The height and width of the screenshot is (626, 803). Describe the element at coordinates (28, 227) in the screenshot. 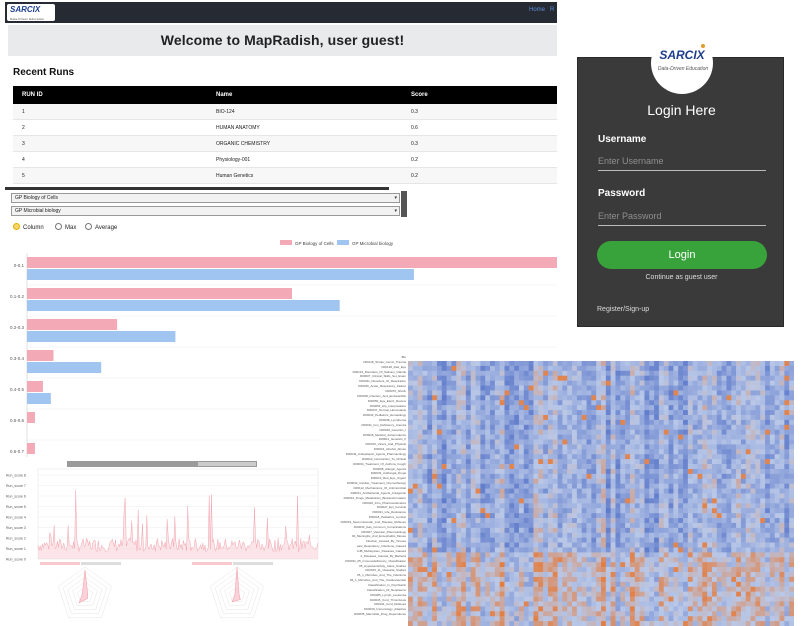

I see `radio-column: Column` at that location.